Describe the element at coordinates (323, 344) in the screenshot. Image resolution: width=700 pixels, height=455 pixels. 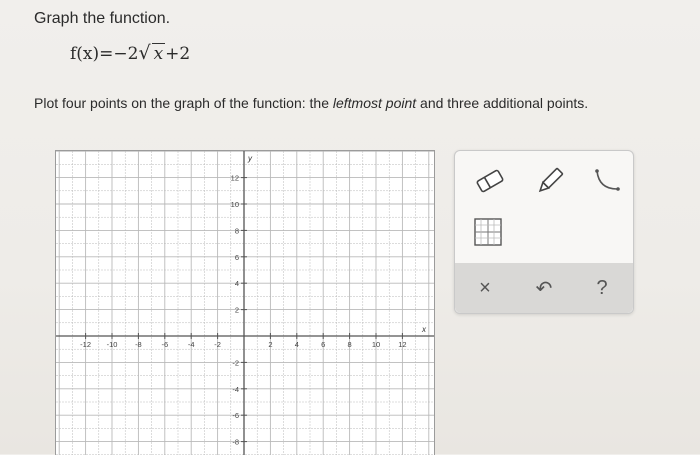
I see `x-tick-label: 6` at that location.